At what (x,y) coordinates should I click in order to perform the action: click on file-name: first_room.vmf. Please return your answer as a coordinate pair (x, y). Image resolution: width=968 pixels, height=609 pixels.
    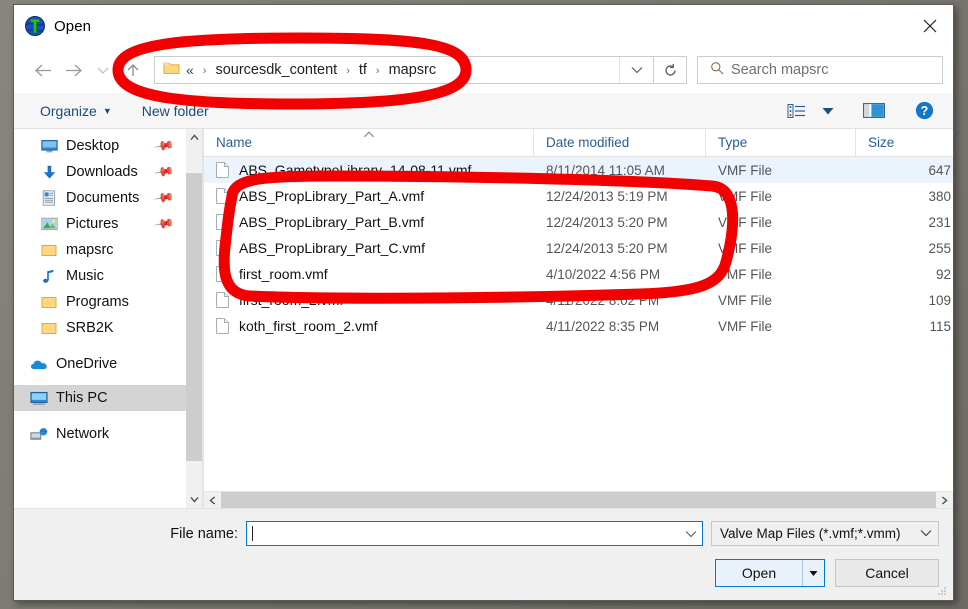
    Looking at the image, I should click on (283, 274).